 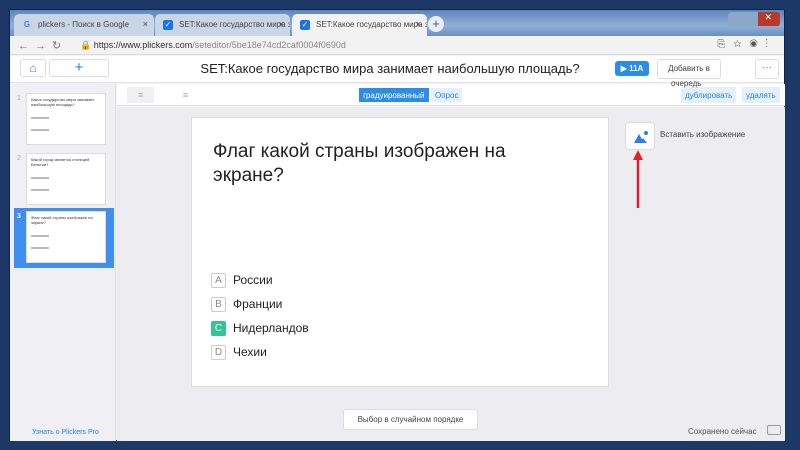 I want to click on slide-number: 1, so click(x=19, y=98).